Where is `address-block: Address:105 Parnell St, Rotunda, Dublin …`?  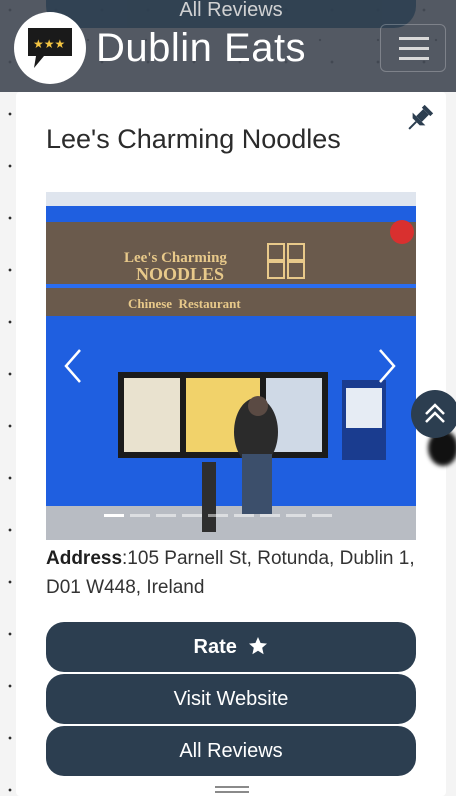 address-block: Address:105 Parnell St, Rotunda, Dublin … is located at coordinates (236, 573).